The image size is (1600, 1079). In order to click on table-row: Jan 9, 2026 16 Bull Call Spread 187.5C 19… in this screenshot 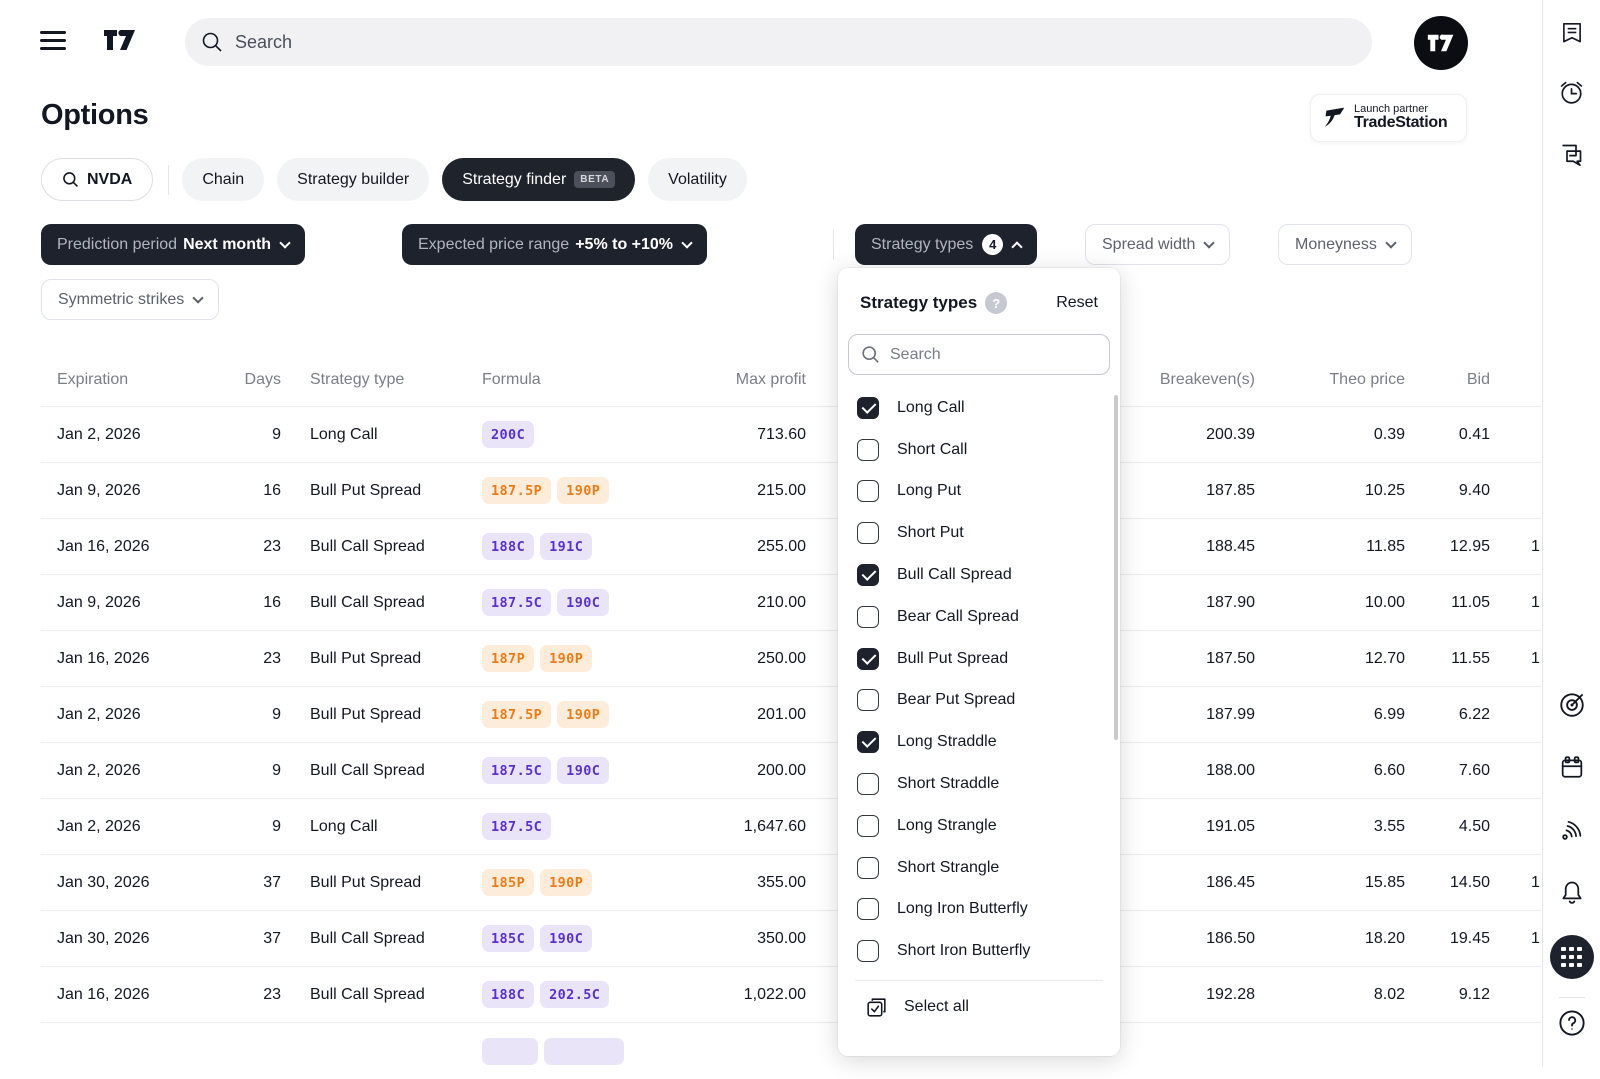, I will do `click(791, 603)`.